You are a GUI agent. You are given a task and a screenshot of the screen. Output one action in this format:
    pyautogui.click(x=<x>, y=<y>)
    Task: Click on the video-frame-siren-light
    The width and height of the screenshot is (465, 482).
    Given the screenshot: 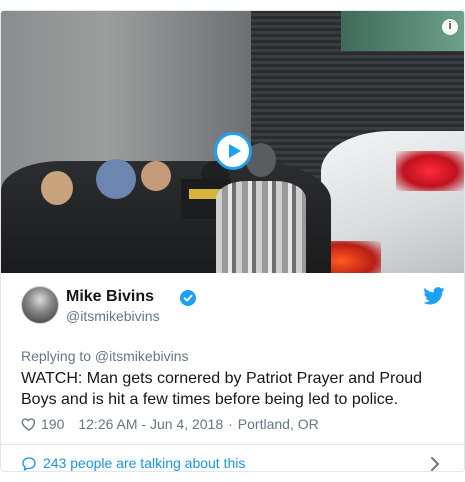 What is the action you would take?
    pyautogui.click(x=430, y=171)
    